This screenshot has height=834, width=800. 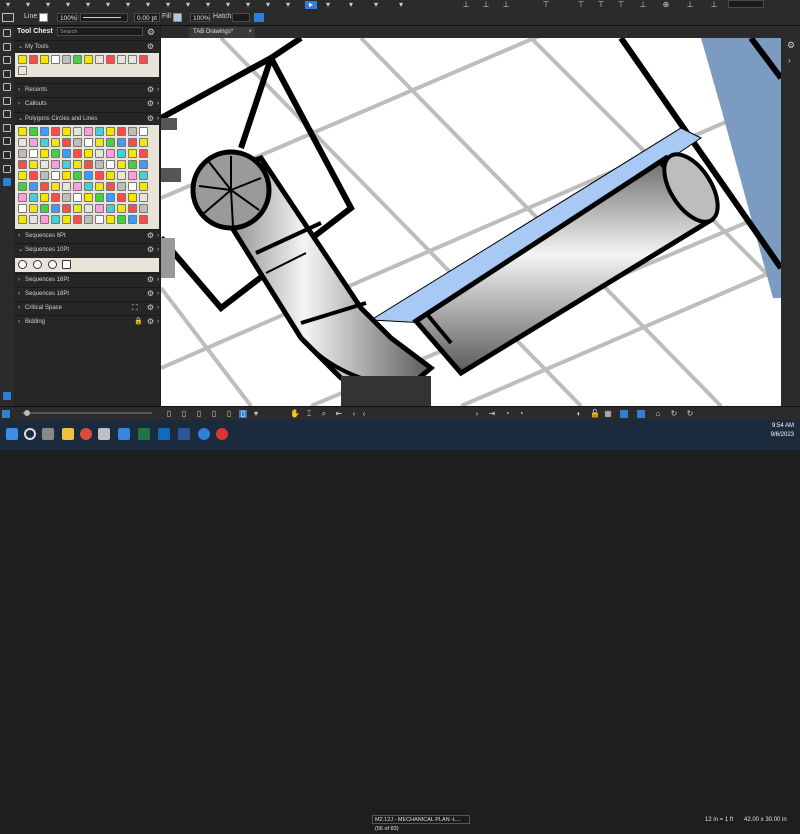 I want to click on align-bottom-icon: ⊤, so click(x=621, y=5).